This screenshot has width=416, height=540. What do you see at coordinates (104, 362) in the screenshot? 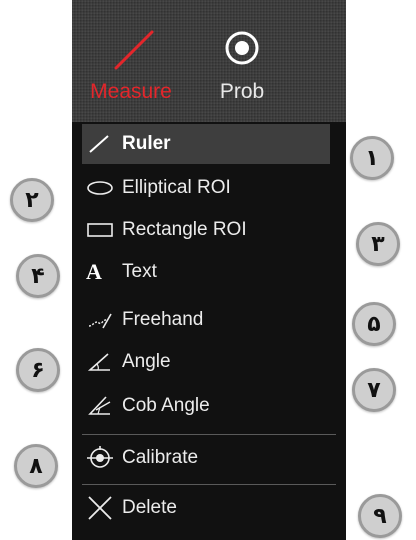
I see `angle-icon` at bounding box center [104, 362].